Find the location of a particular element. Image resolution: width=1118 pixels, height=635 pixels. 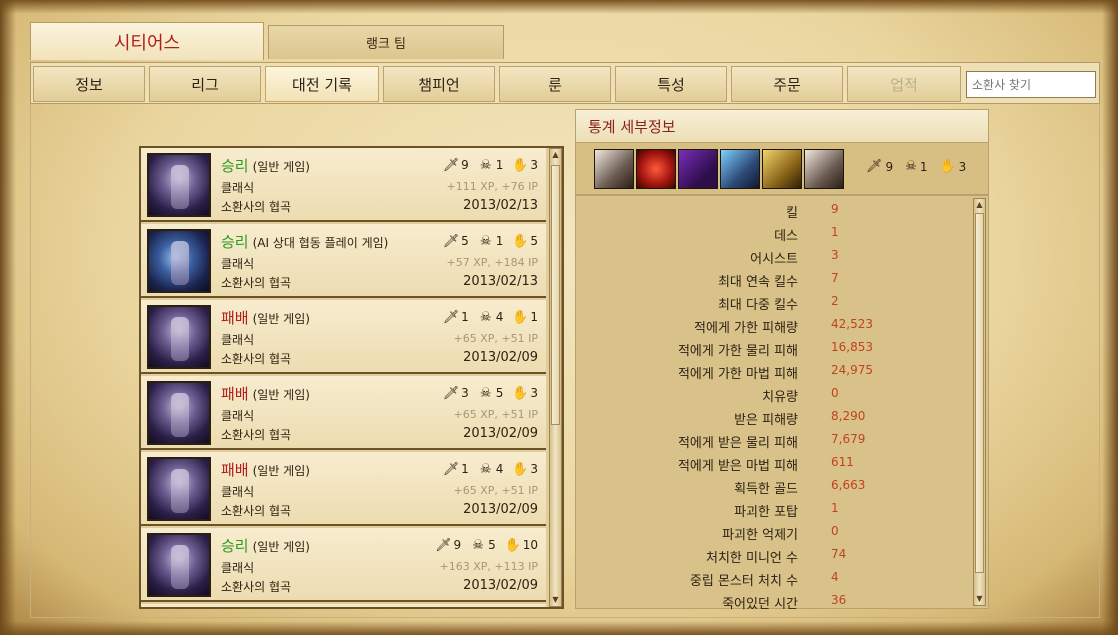

match-card-partial is located at coordinates (343, 605).